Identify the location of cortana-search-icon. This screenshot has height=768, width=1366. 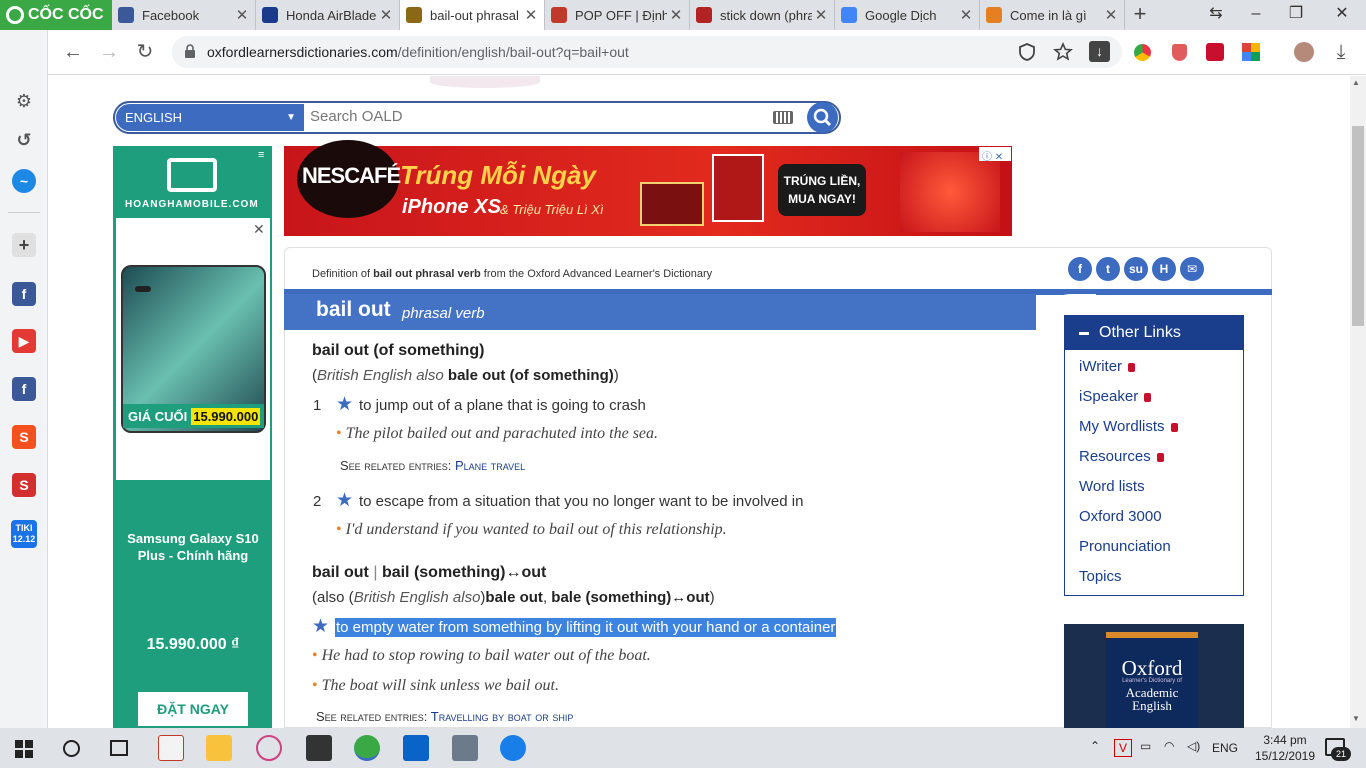
(71, 748).